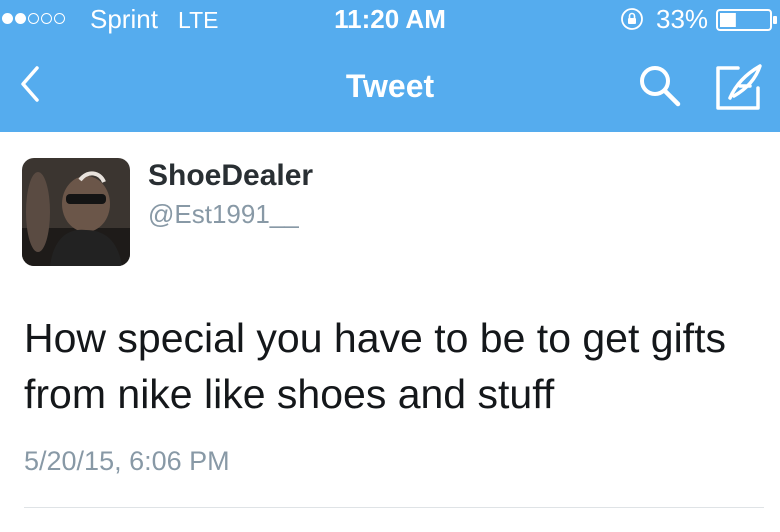 Image resolution: width=780 pixels, height=532 pixels. I want to click on battery-icon, so click(746, 20).